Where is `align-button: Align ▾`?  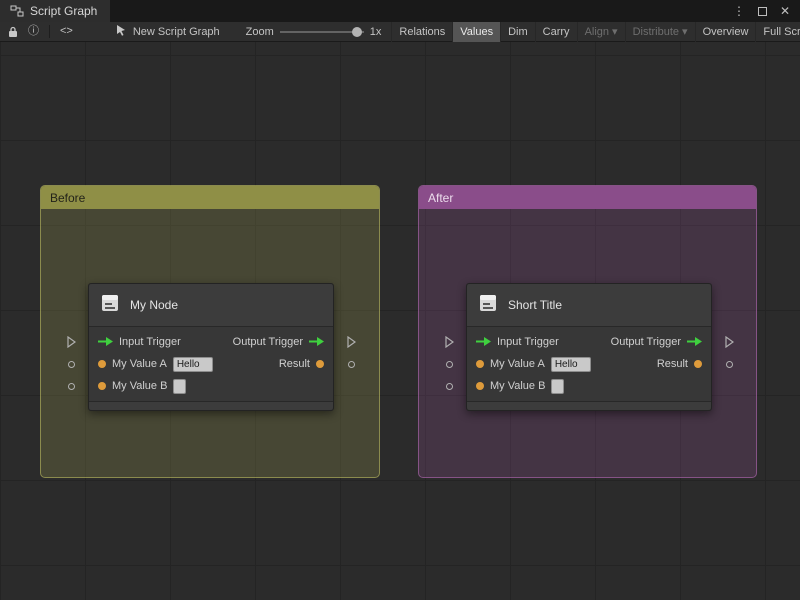 align-button: Align ▾ is located at coordinates (600, 31).